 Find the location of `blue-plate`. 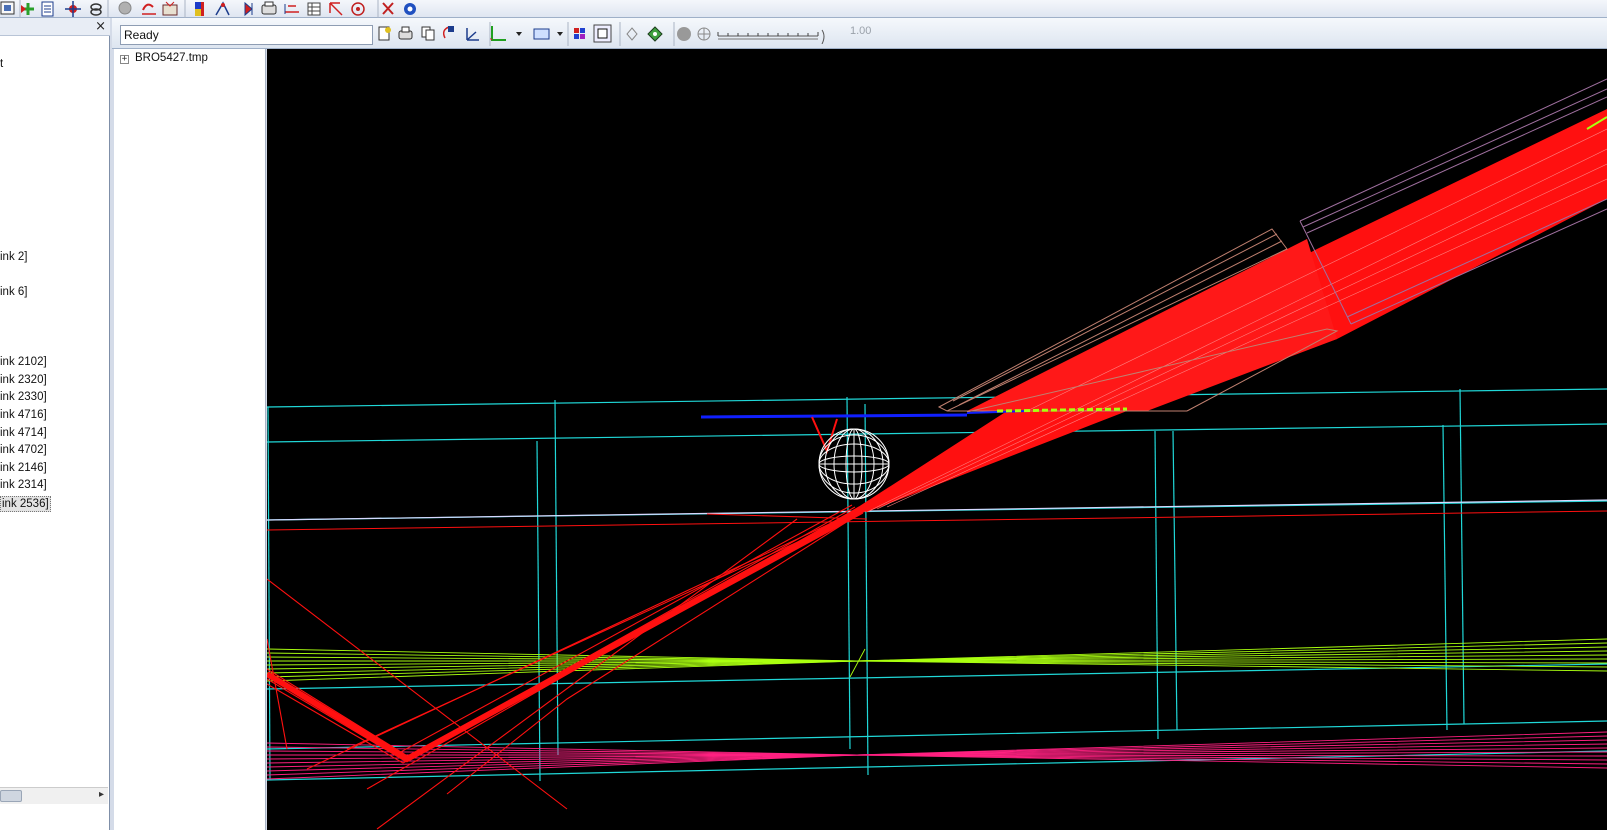

blue-plate is located at coordinates (864, 414).